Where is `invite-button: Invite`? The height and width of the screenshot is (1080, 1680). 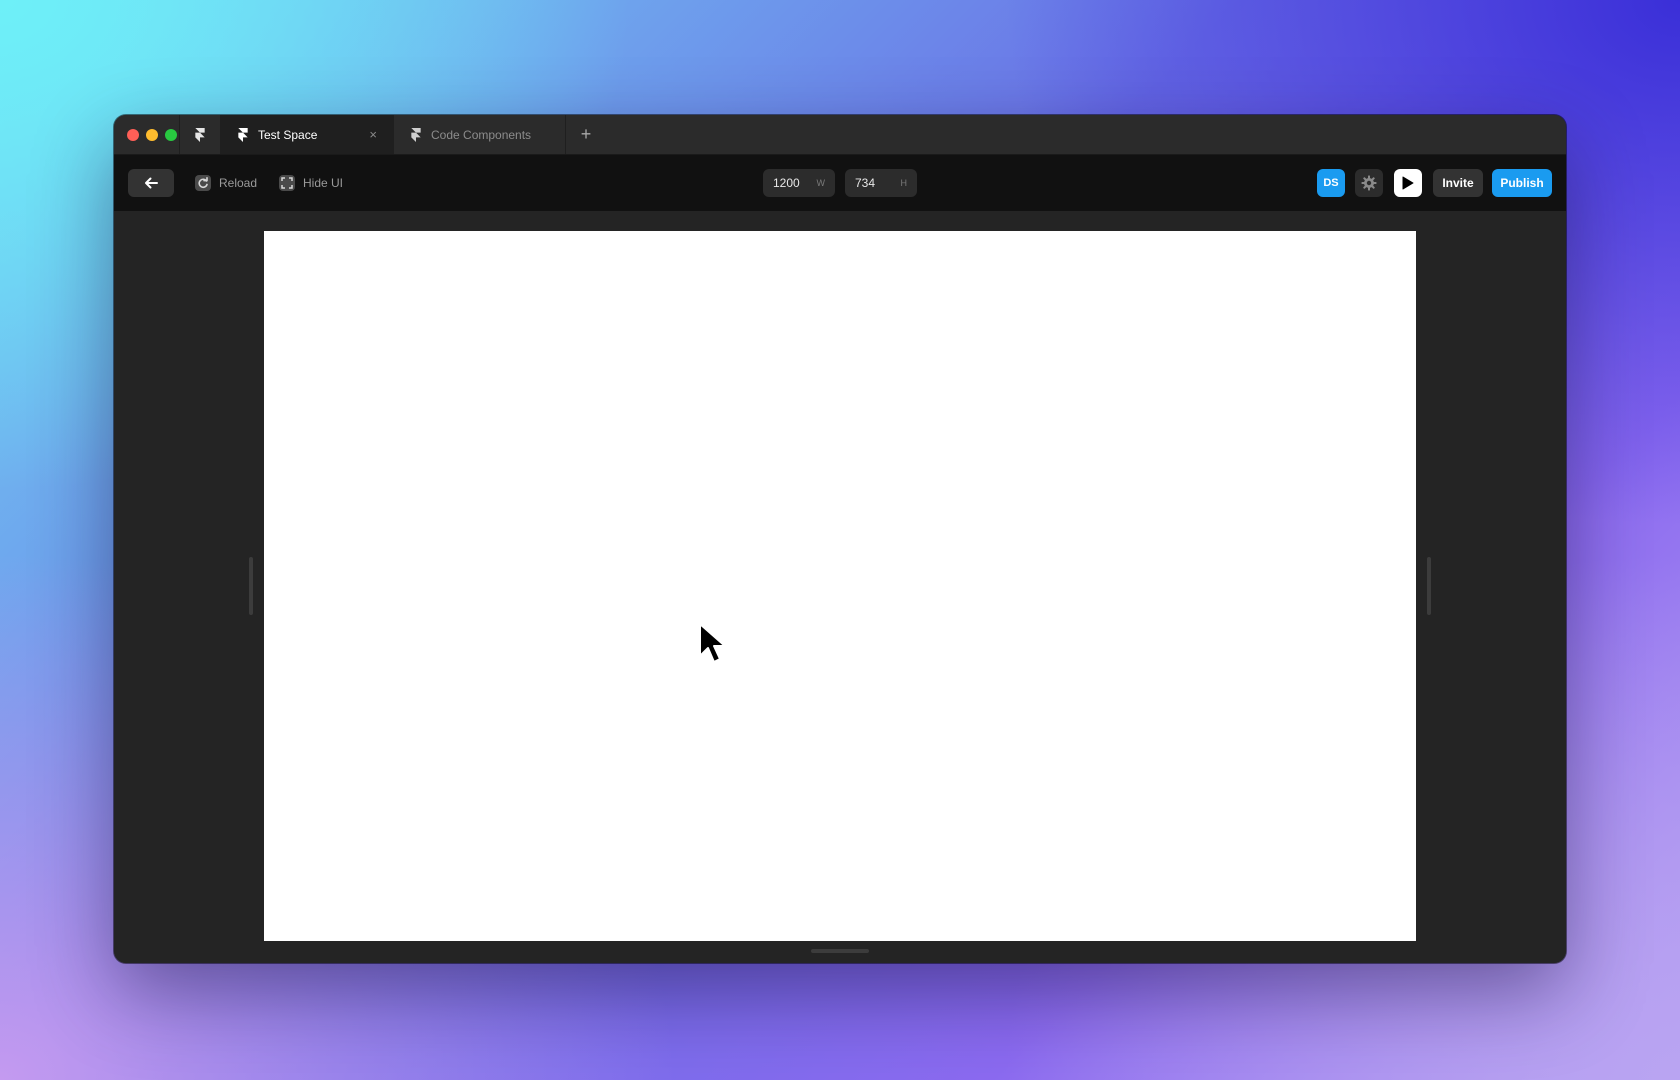 invite-button: Invite is located at coordinates (1458, 183).